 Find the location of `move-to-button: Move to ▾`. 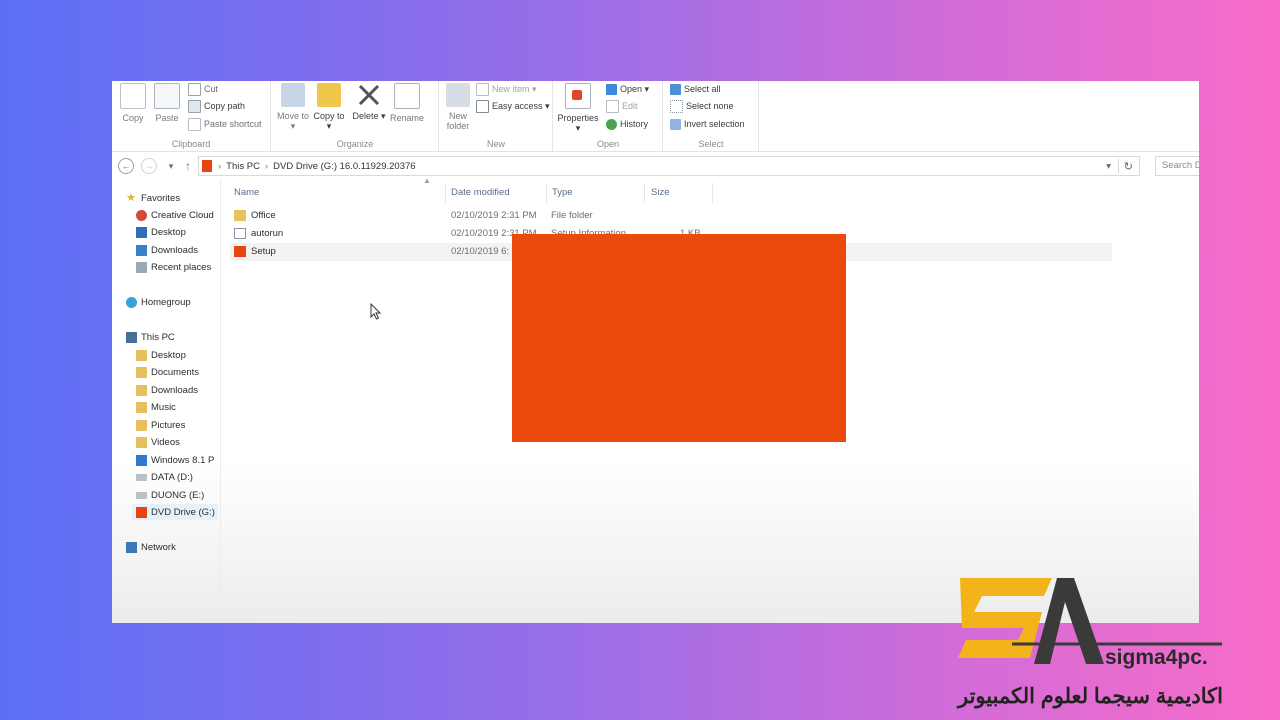

move-to-button: Move to ▾ is located at coordinates (293, 107).